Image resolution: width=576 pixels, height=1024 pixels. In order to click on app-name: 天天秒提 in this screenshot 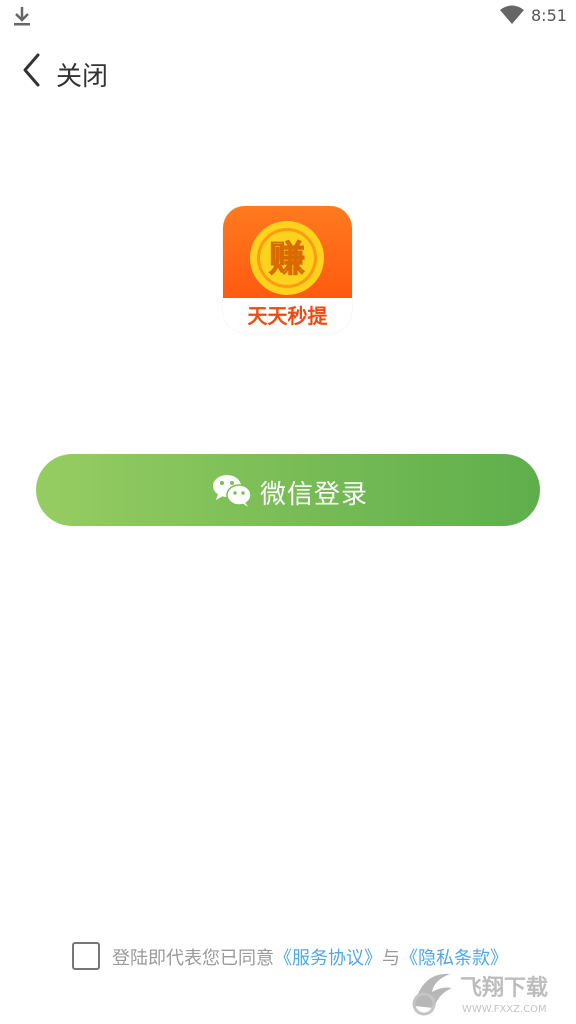, I will do `click(287, 316)`.